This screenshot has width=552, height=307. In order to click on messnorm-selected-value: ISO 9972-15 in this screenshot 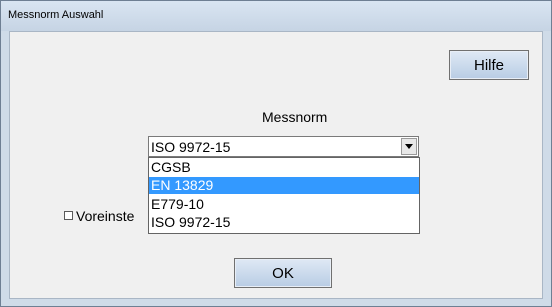, I will do `click(191, 147)`.